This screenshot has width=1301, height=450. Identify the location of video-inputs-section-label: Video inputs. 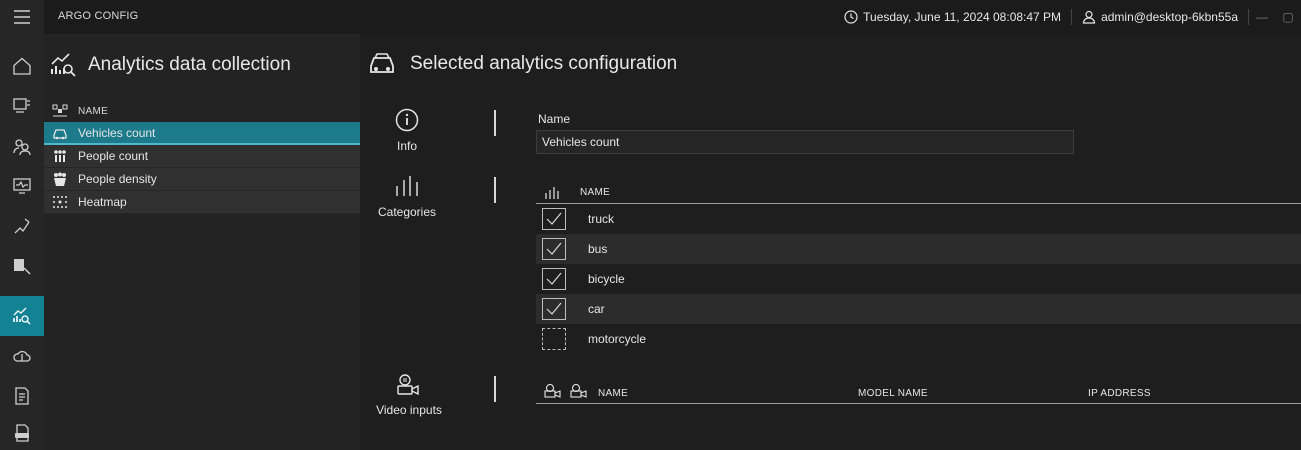
(409, 410).